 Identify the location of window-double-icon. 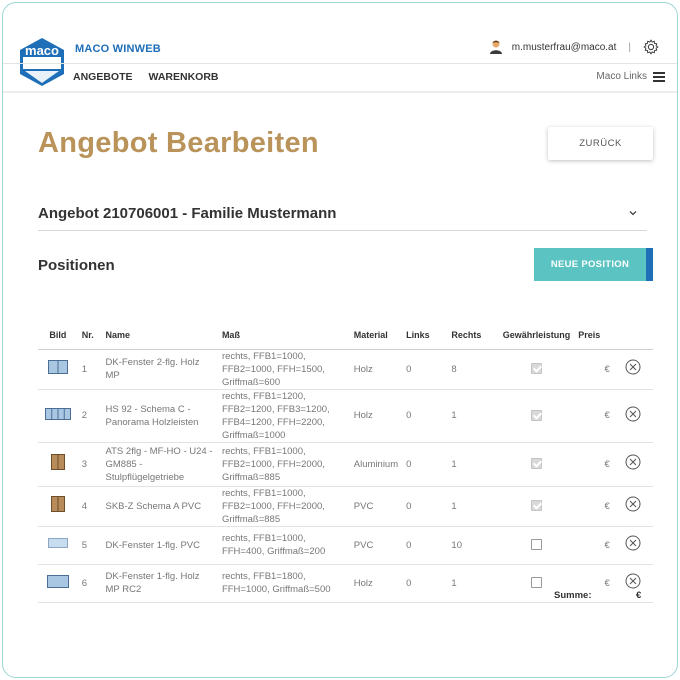
(57, 367).